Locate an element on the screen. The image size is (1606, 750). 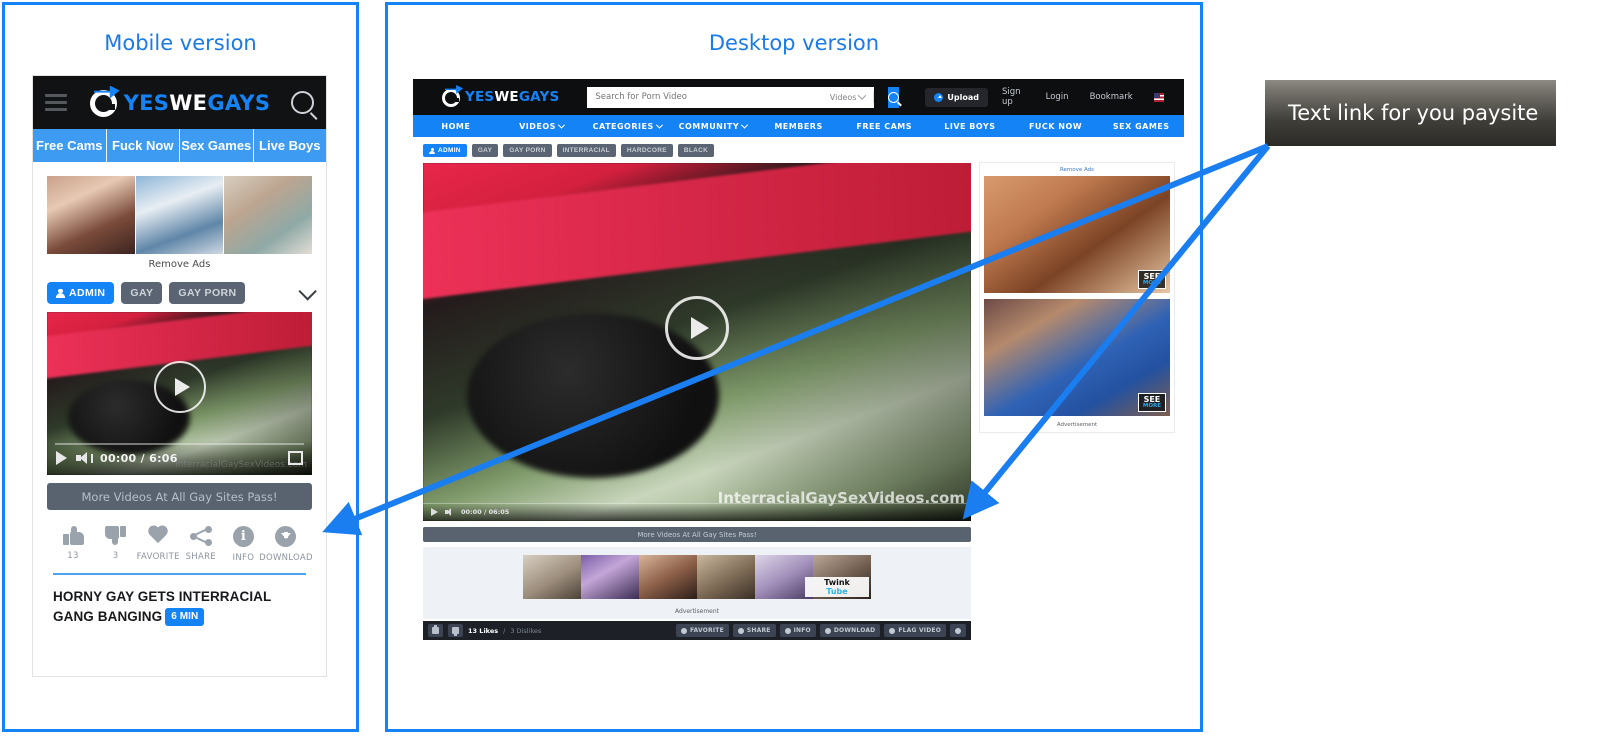
upload-button: Upload is located at coordinates (956, 97).